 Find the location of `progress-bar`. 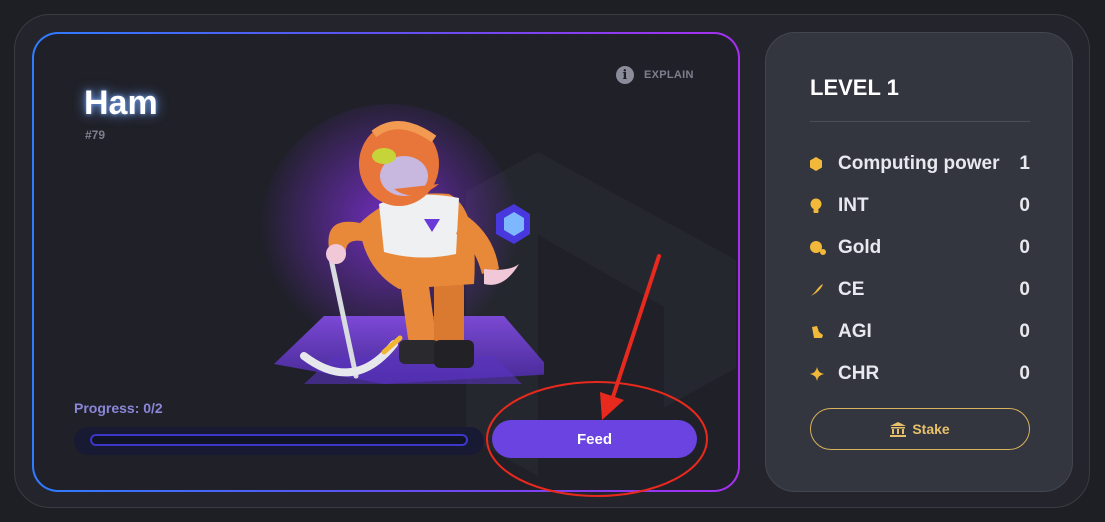

progress-bar is located at coordinates (279, 440).